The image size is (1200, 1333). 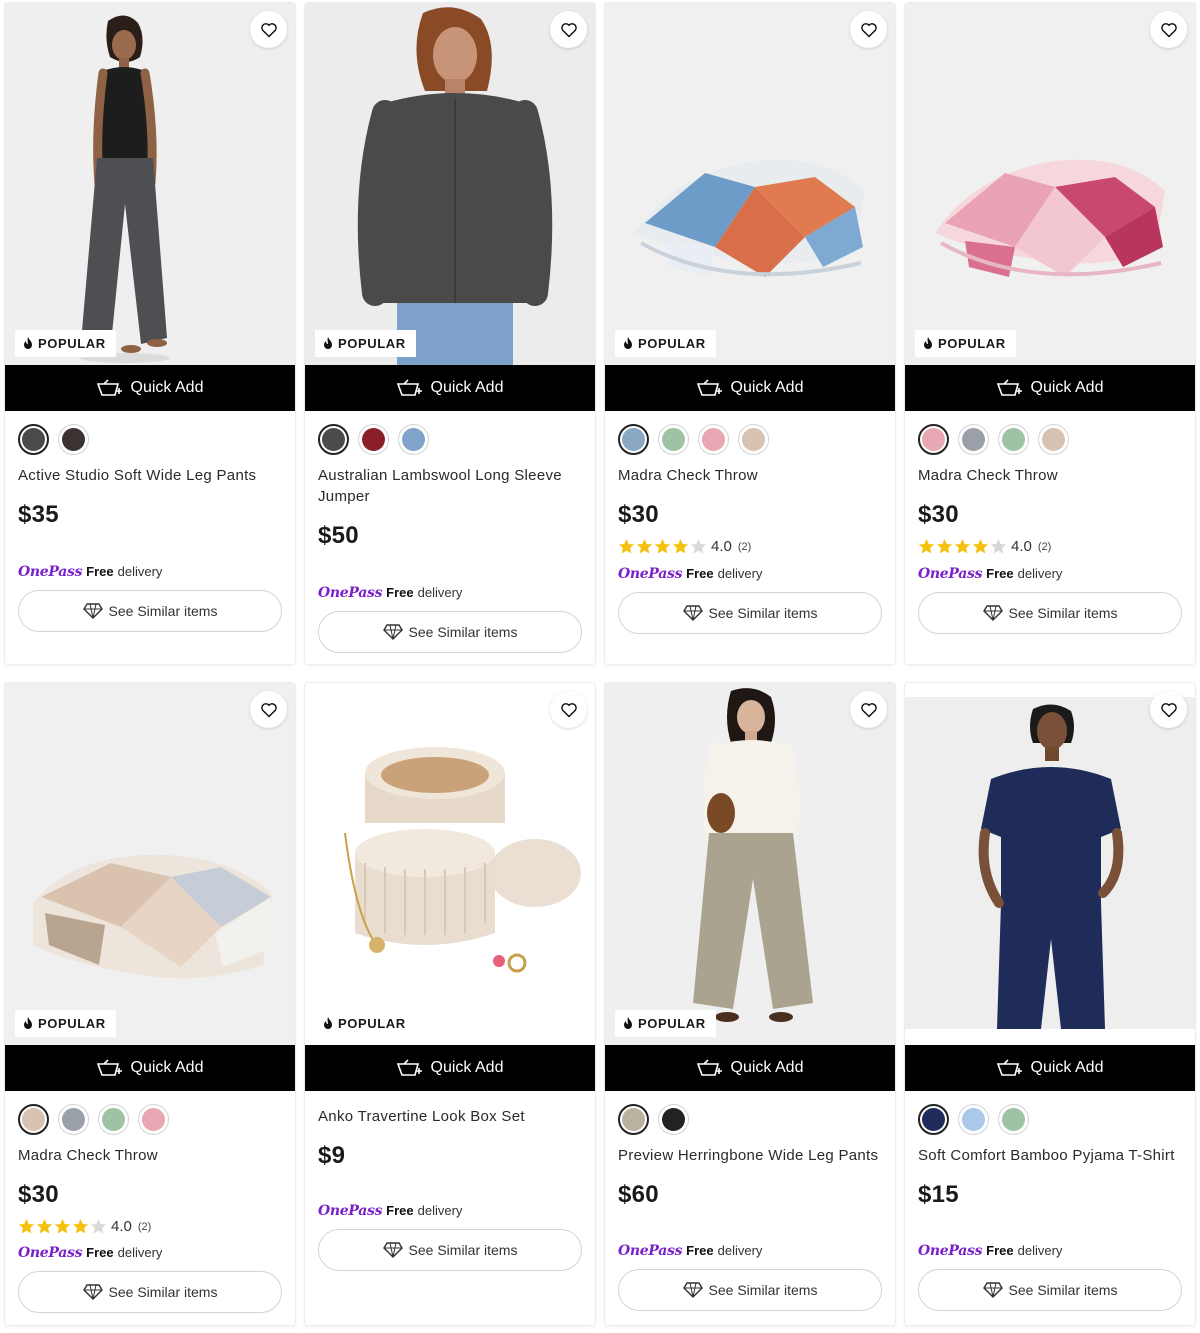 What do you see at coordinates (1050, 1155) in the screenshot?
I see `product-title: Soft Comfort Bamboo Pyjama T-Shirt` at bounding box center [1050, 1155].